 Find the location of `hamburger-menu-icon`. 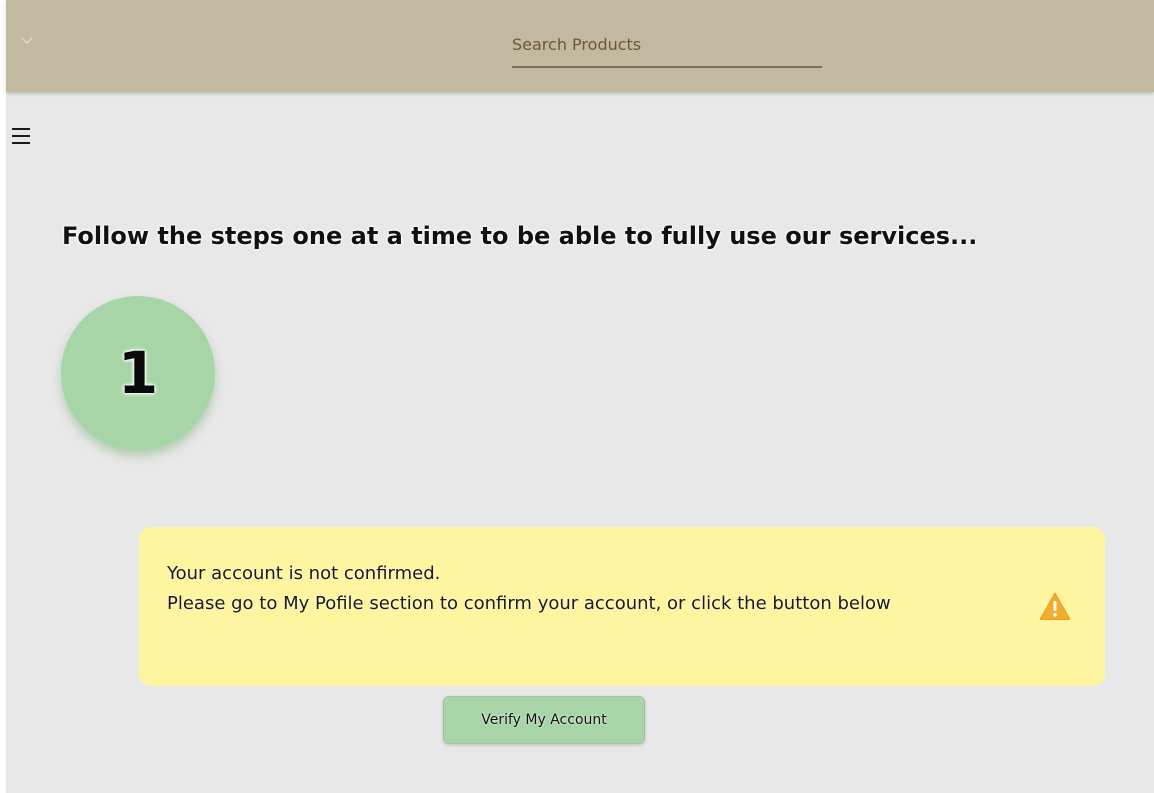

hamburger-menu-icon is located at coordinates (21, 136).